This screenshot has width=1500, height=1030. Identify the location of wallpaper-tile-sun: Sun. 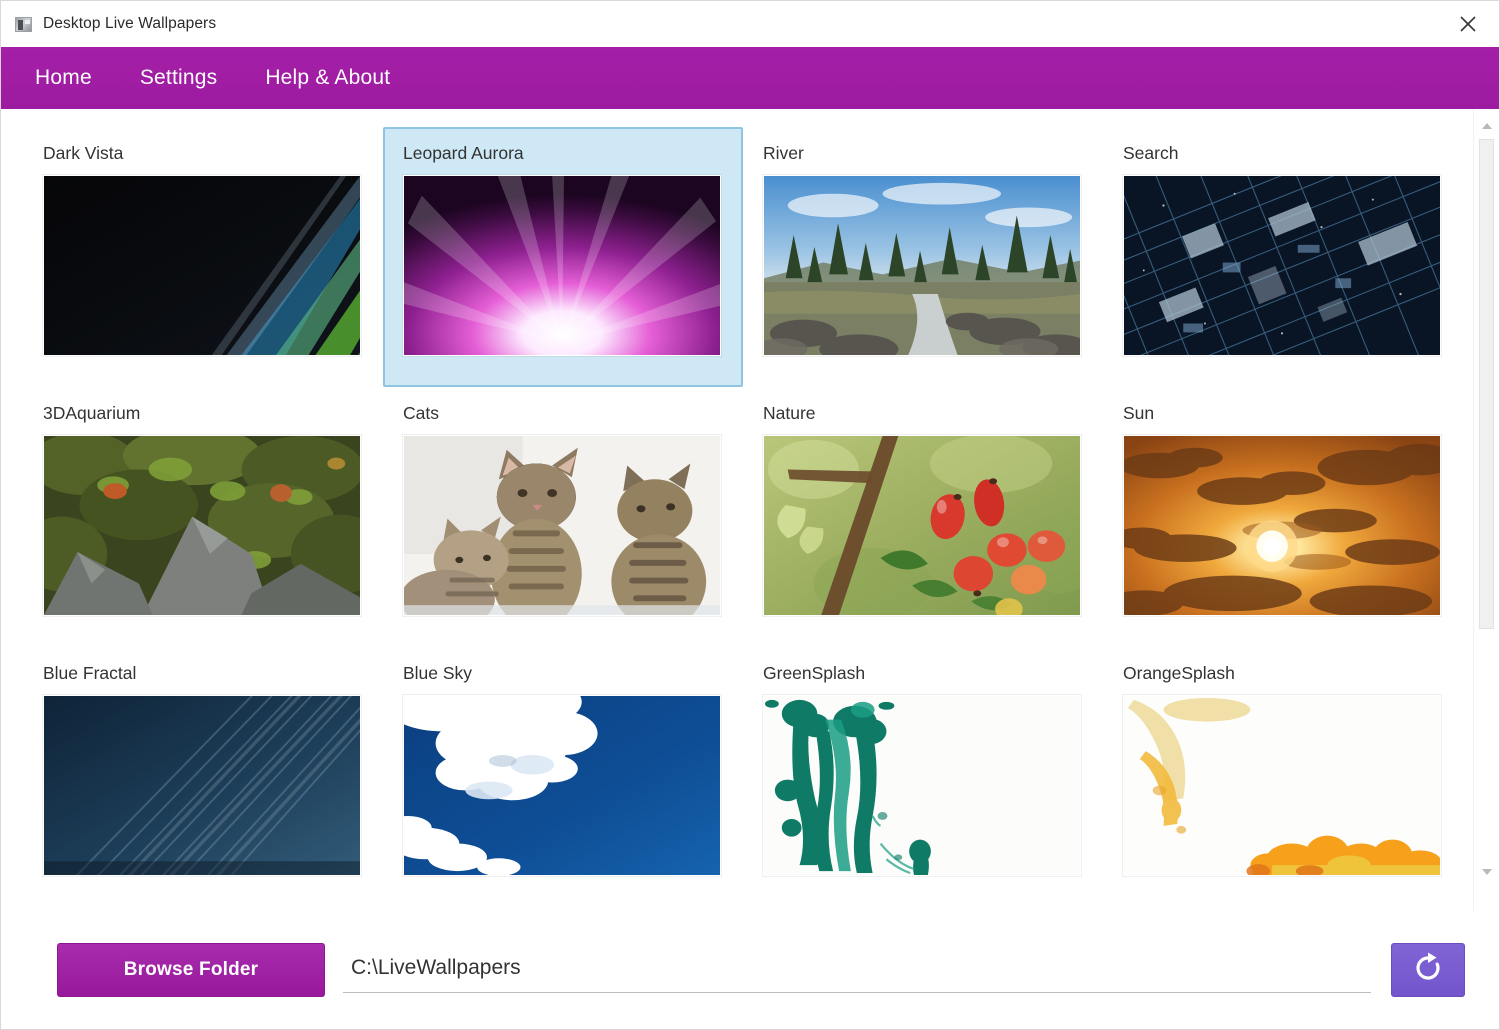
(1283, 517).